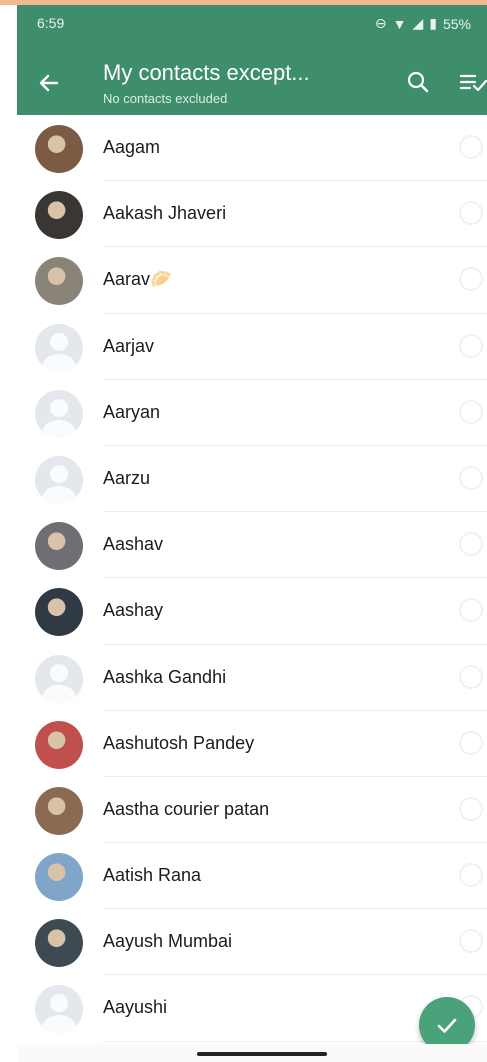 The height and width of the screenshot is (1062, 487). I want to click on contact-name: Aastha courier patan, so click(186, 808).